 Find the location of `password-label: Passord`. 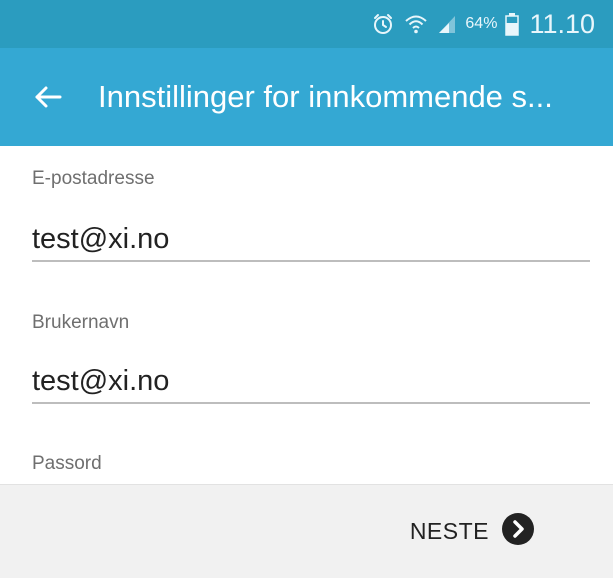

password-label: Passord is located at coordinates (67, 464).